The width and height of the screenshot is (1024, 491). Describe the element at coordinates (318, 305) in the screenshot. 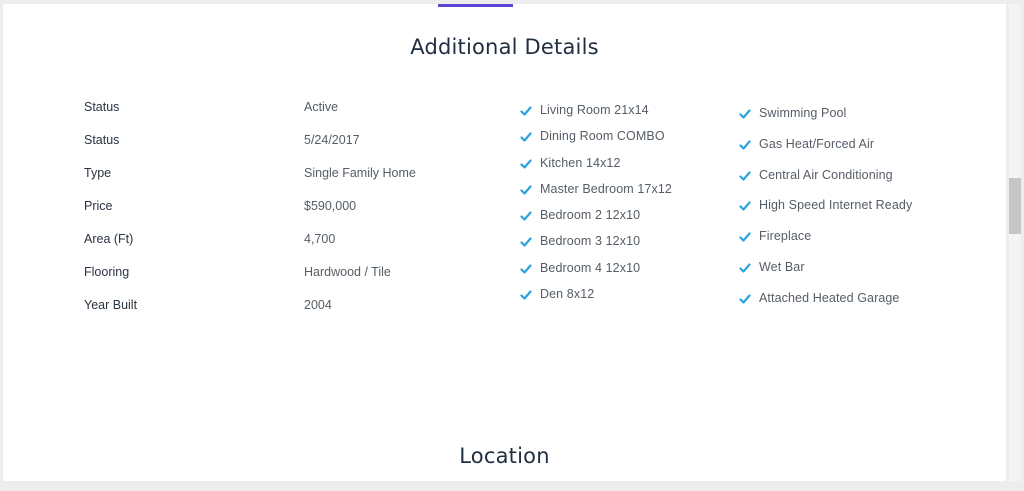

I see `spec-value: 2004` at that location.